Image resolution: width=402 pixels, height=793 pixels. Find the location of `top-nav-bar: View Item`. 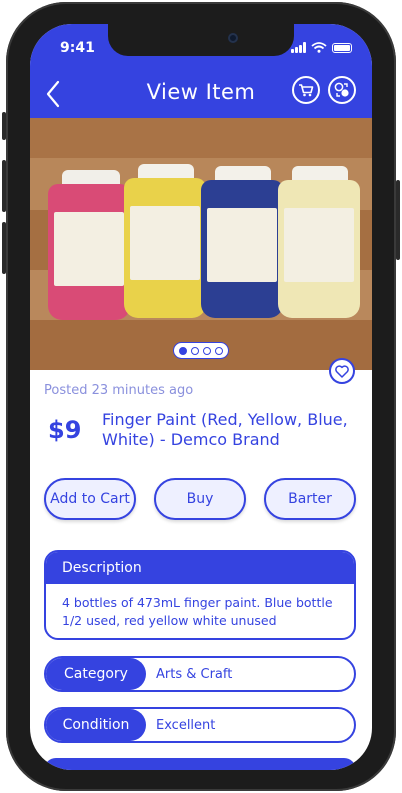

top-nav-bar: View Item is located at coordinates (201, 95).